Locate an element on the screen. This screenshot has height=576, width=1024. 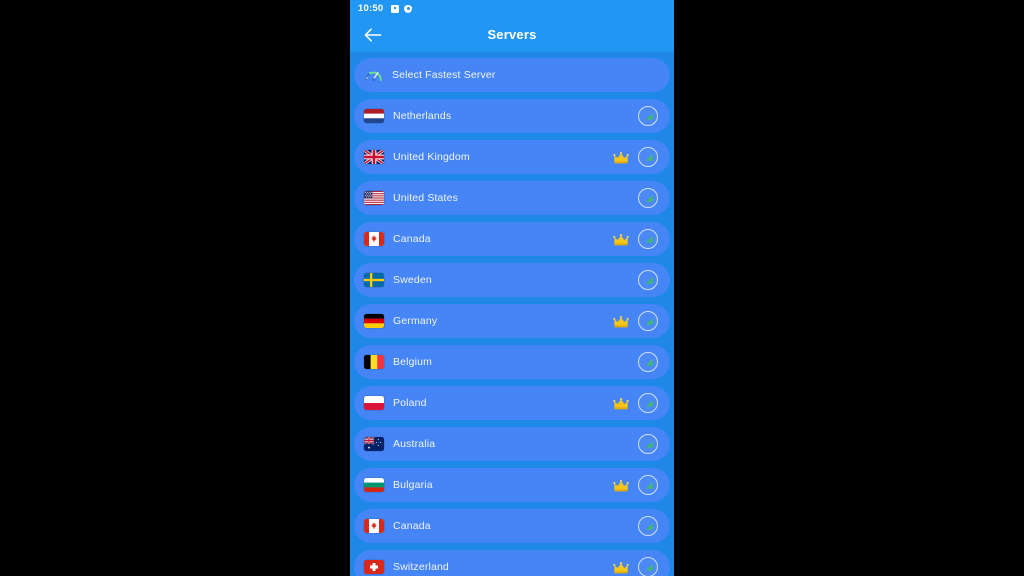
server-row: Germany is located at coordinates (512, 321).